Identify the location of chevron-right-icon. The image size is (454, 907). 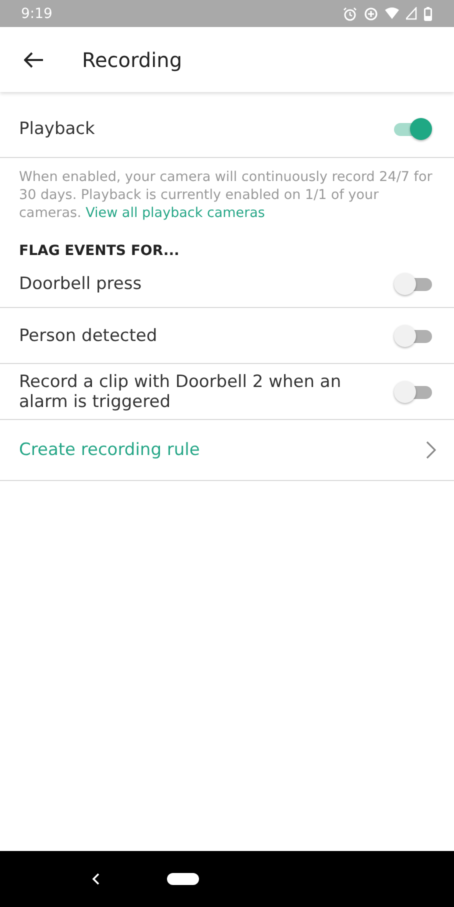
(431, 450).